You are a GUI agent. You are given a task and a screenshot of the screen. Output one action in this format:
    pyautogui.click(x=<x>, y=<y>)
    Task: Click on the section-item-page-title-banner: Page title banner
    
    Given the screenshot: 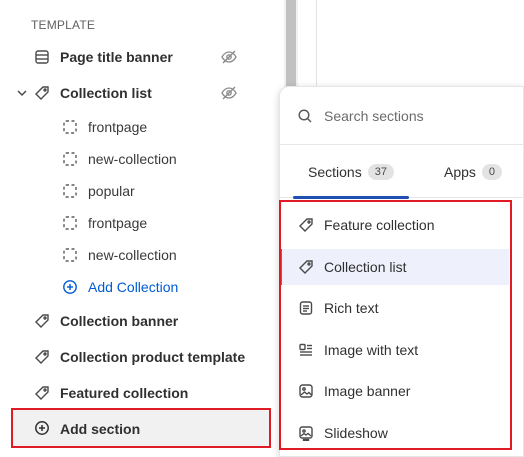 What is the action you would take?
    pyautogui.click(x=142, y=57)
    